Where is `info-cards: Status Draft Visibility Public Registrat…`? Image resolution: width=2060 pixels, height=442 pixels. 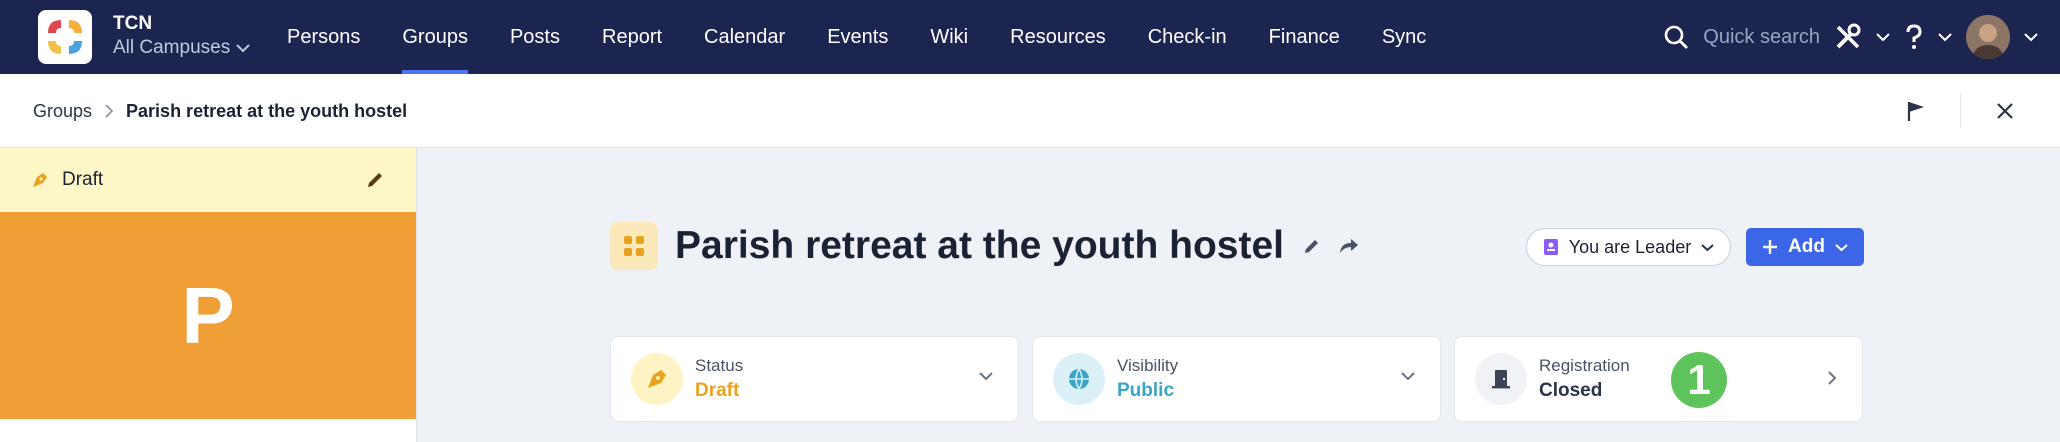
info-cards: Status Draft Visibility Public Registrat… is located at coordinates (1236, 379).